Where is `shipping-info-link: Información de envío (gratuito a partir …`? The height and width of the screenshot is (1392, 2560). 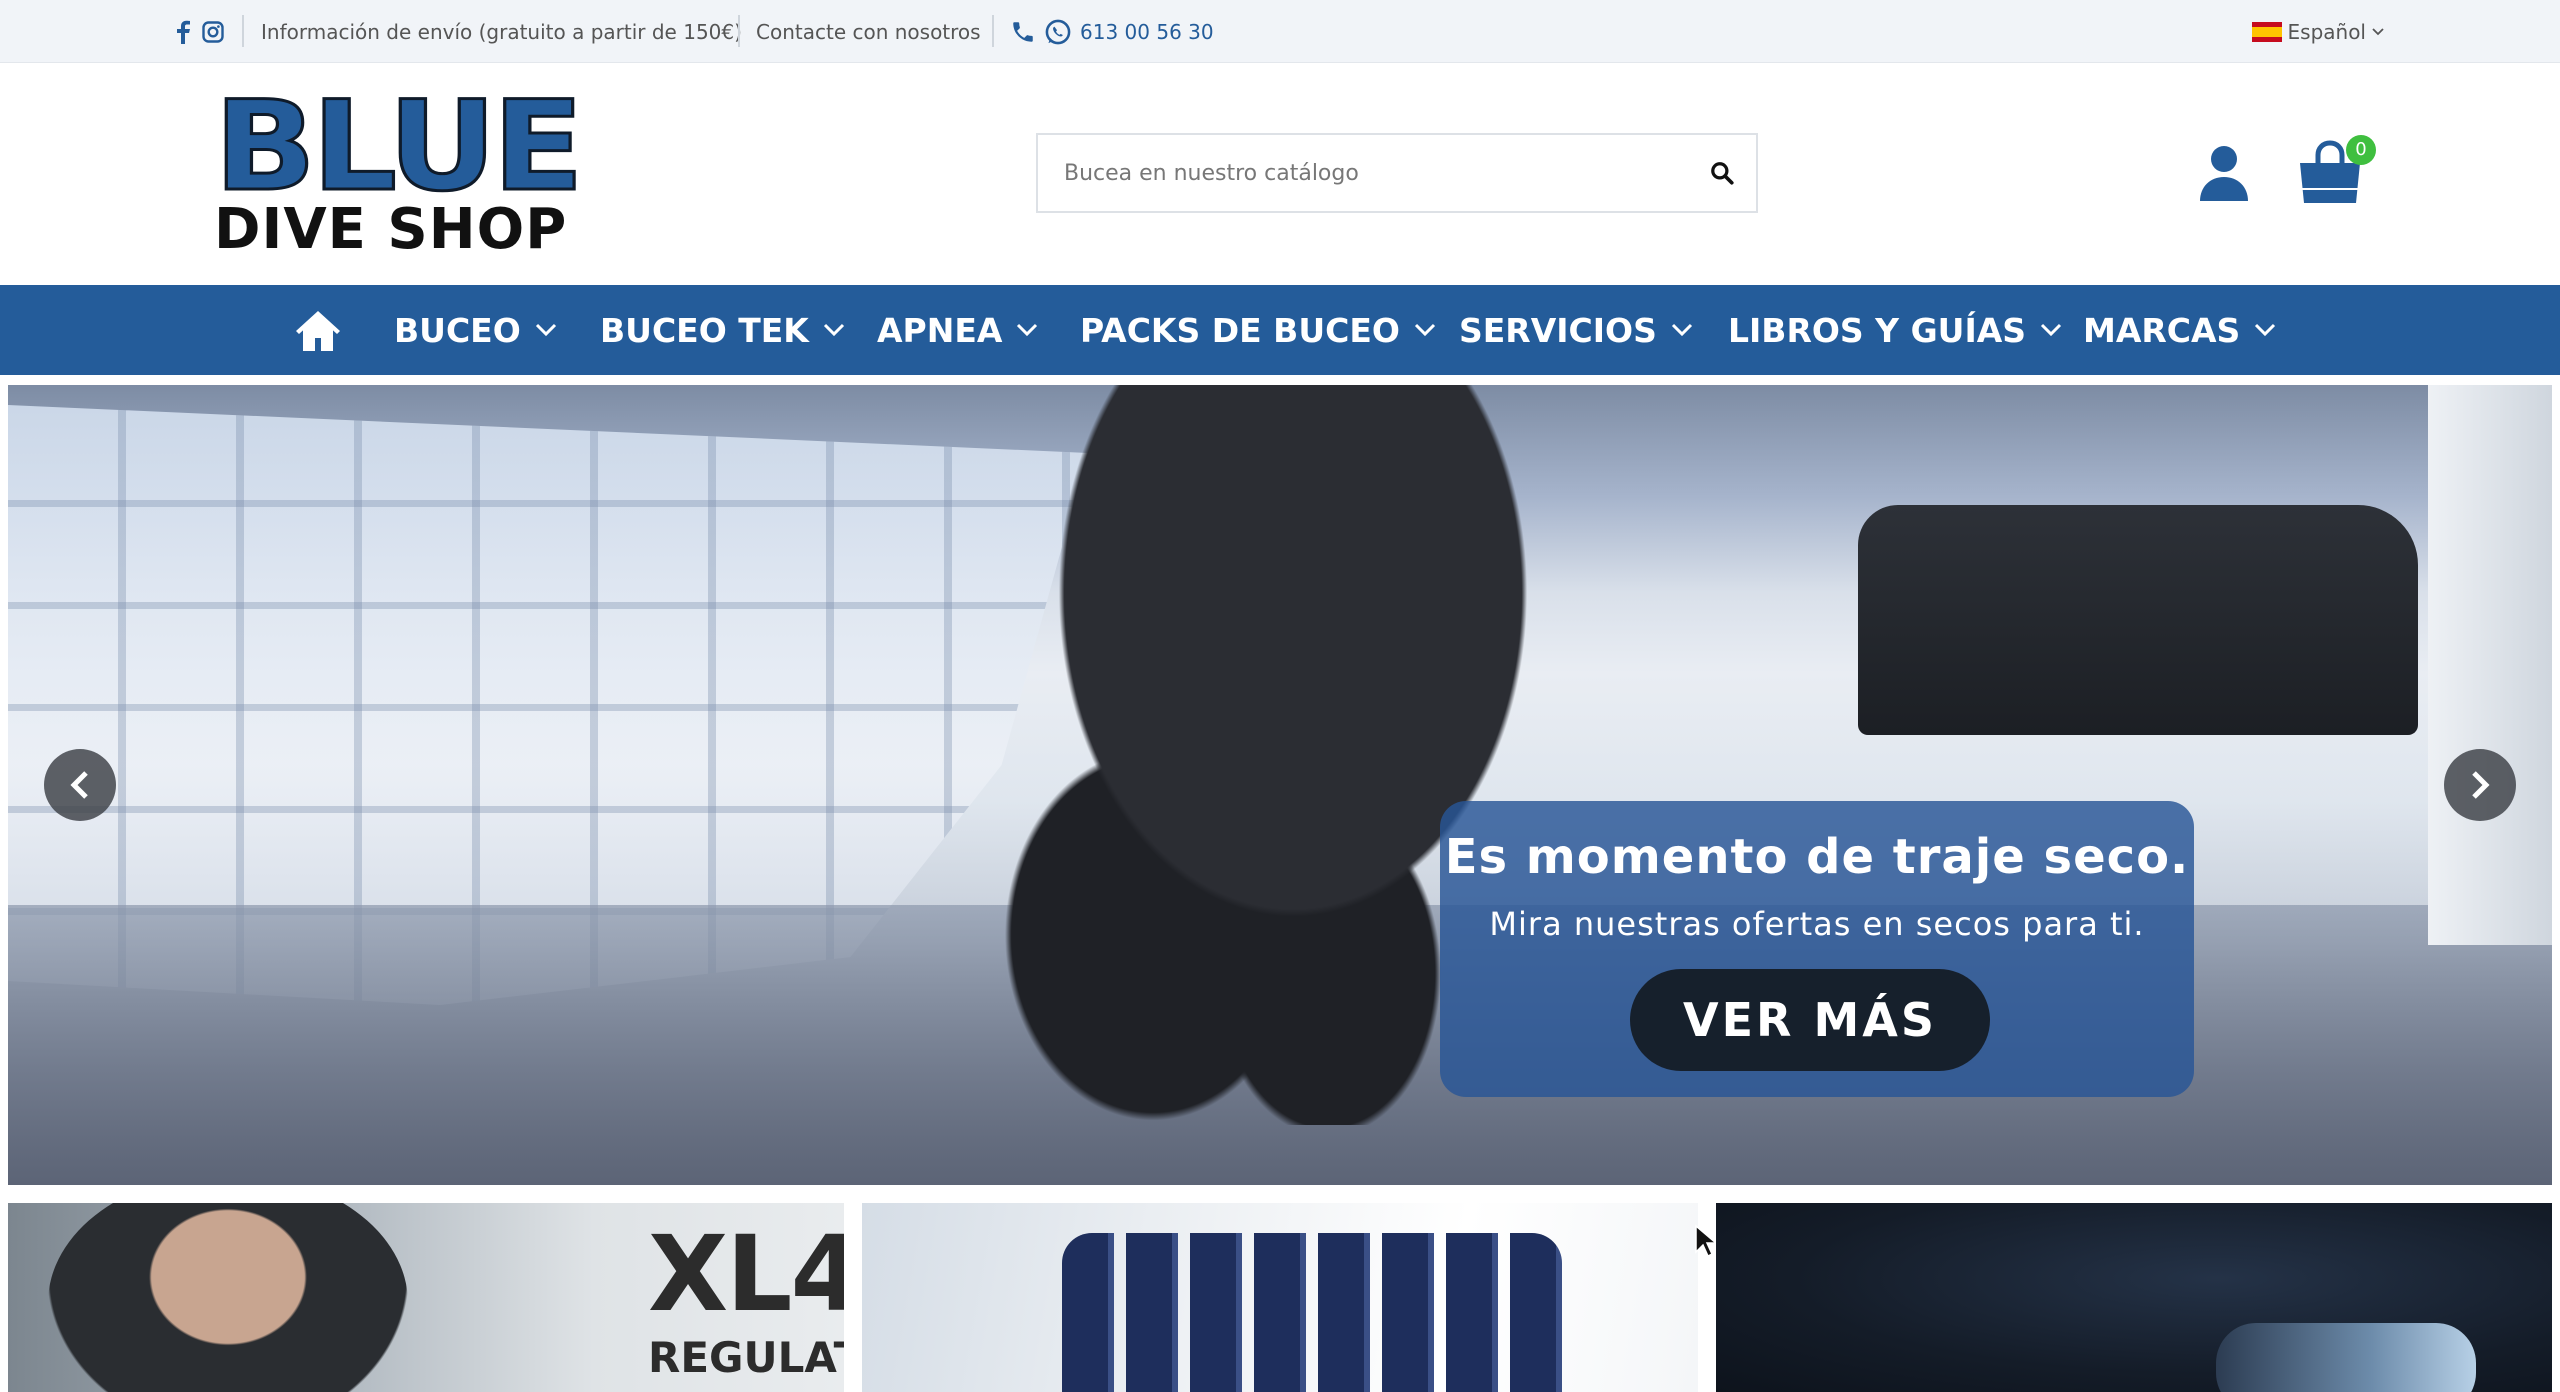
shipping-info-link: Información de envío (gratuito a partir … is located at coordinates (501, 31).